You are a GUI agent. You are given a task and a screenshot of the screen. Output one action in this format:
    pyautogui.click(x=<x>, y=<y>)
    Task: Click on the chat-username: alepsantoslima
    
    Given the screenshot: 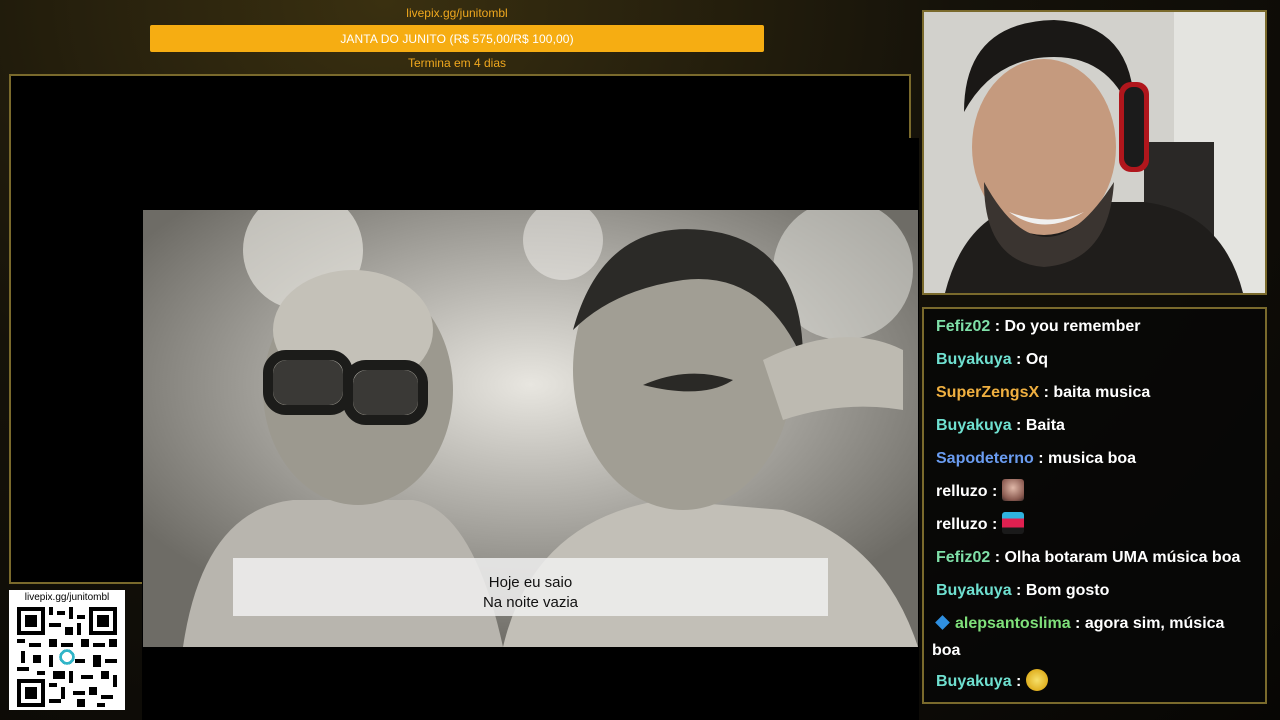 What is the action you would take?
    pyautogui.click(x=1013, y=623)
    